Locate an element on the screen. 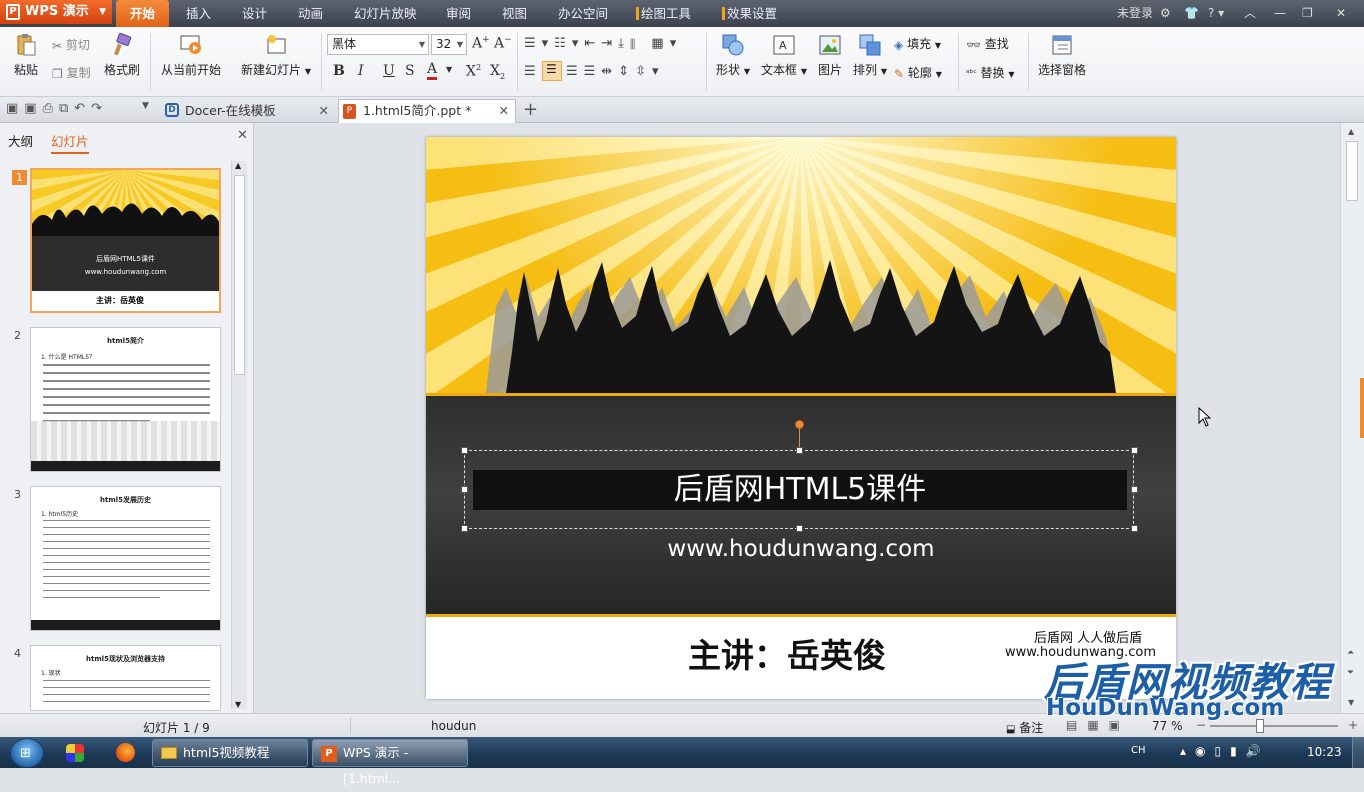  paragraph-list-icons: ☰▾☷▾⇤⇥⤓⦀ ▦▾ is located at coordinates (603, 43).